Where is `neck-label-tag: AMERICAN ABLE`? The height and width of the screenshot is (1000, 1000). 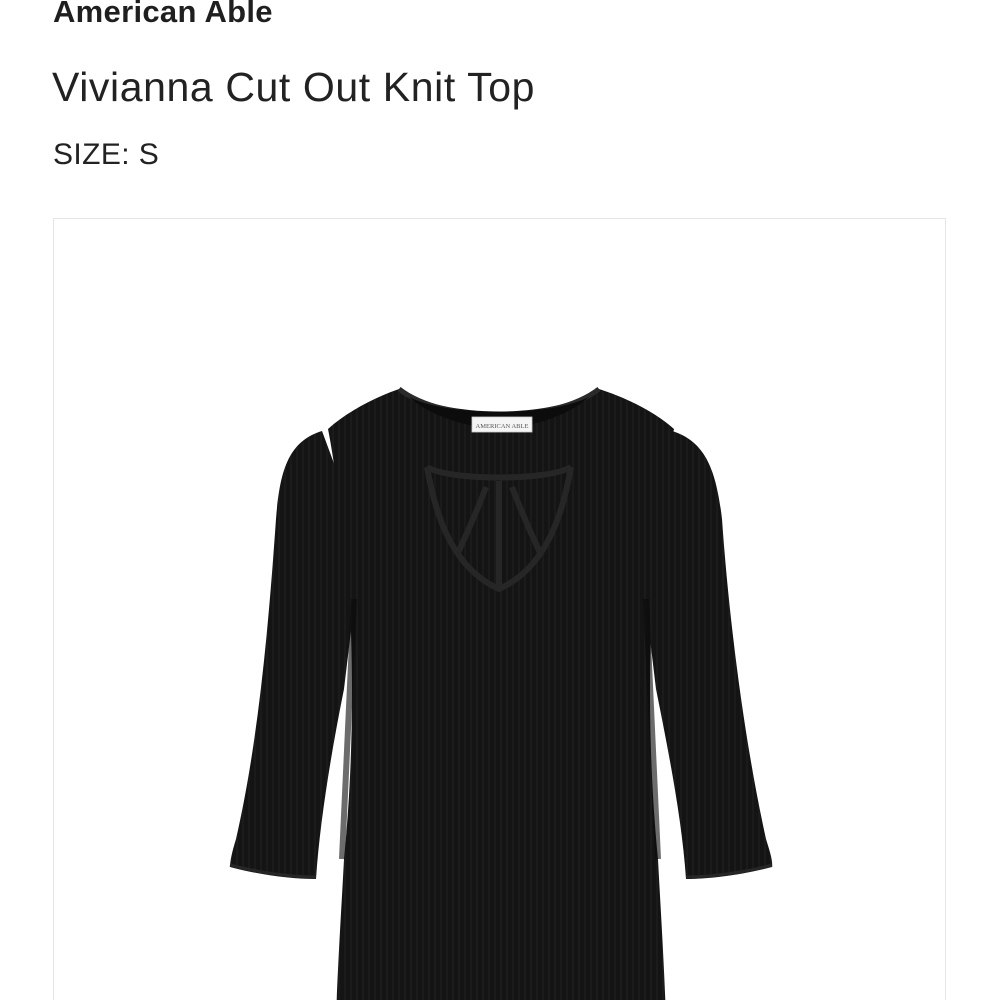
neck-label-tag: AMERICAN ABLE is located at coordinates (502, 424).